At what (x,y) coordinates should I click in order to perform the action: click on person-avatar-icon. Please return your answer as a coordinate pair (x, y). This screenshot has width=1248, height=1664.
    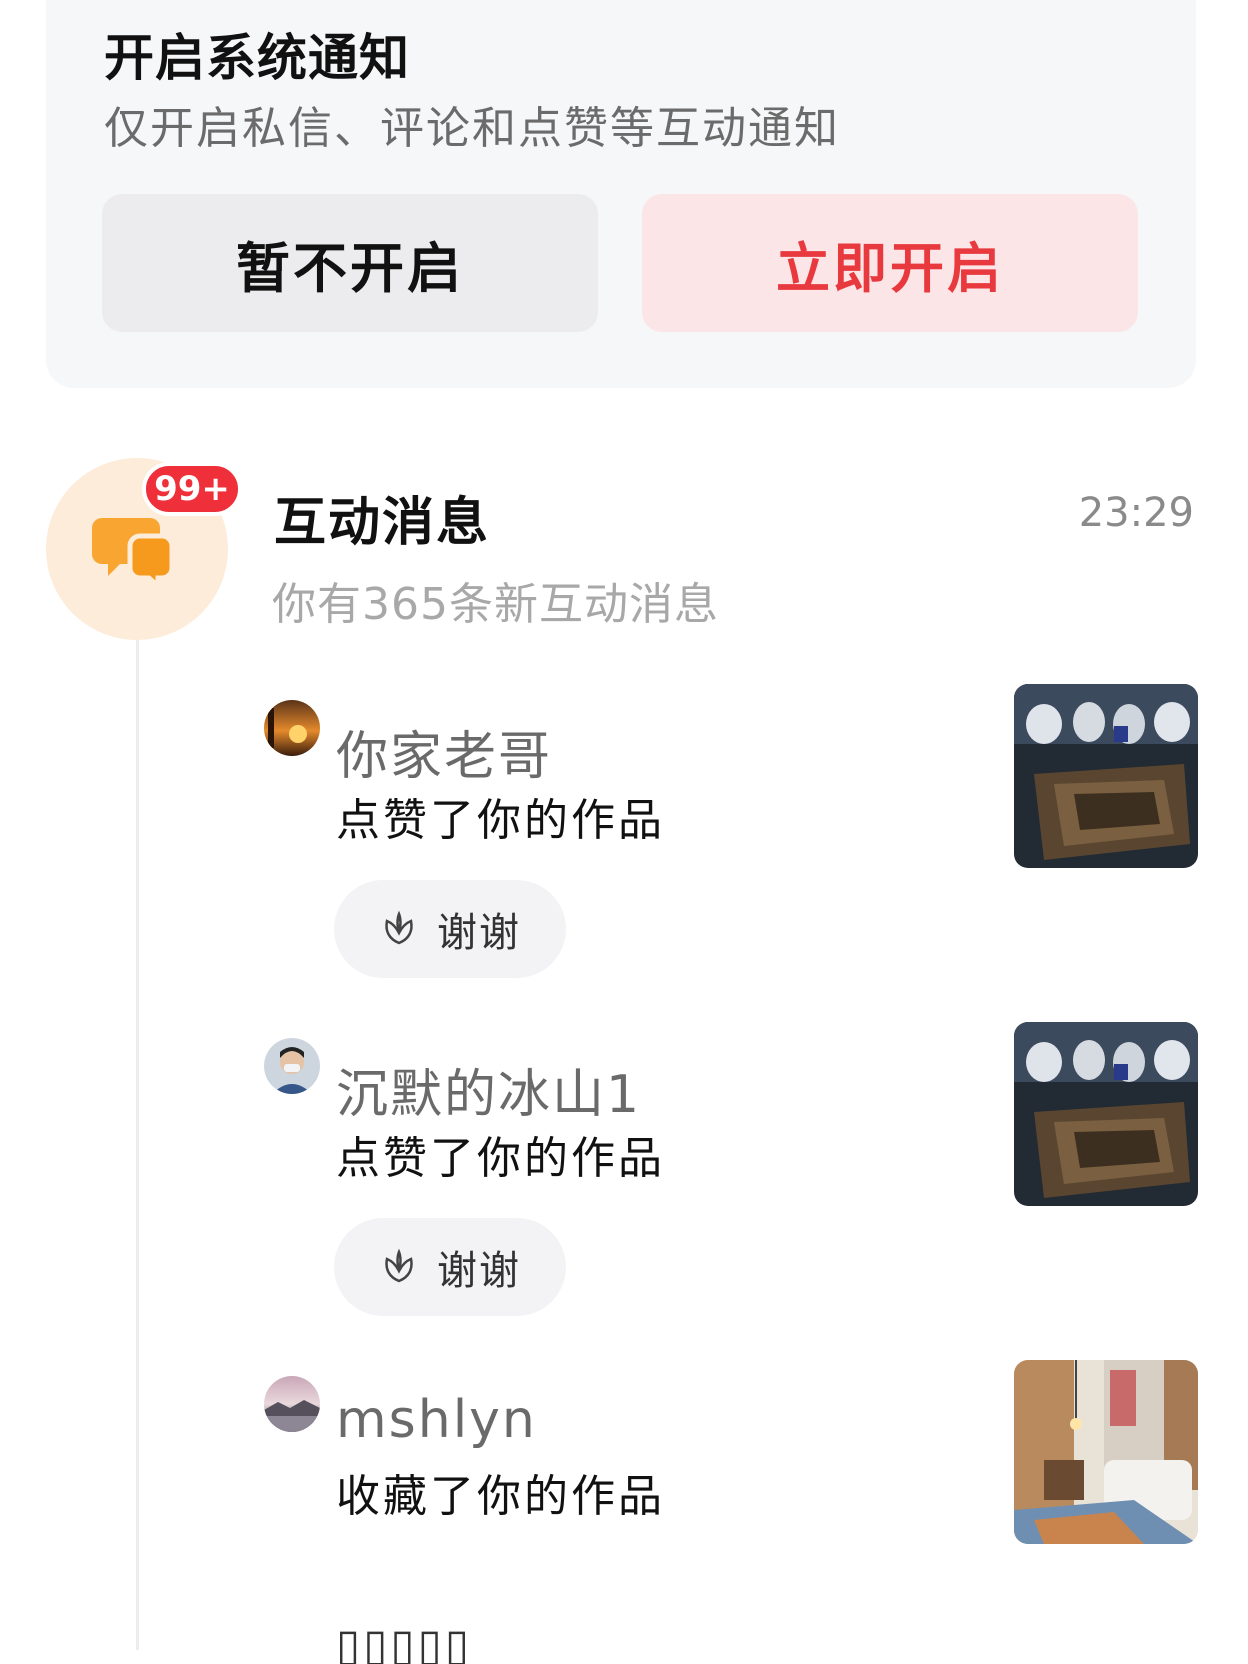
    Looking at the image, I should click on (292, 1066).